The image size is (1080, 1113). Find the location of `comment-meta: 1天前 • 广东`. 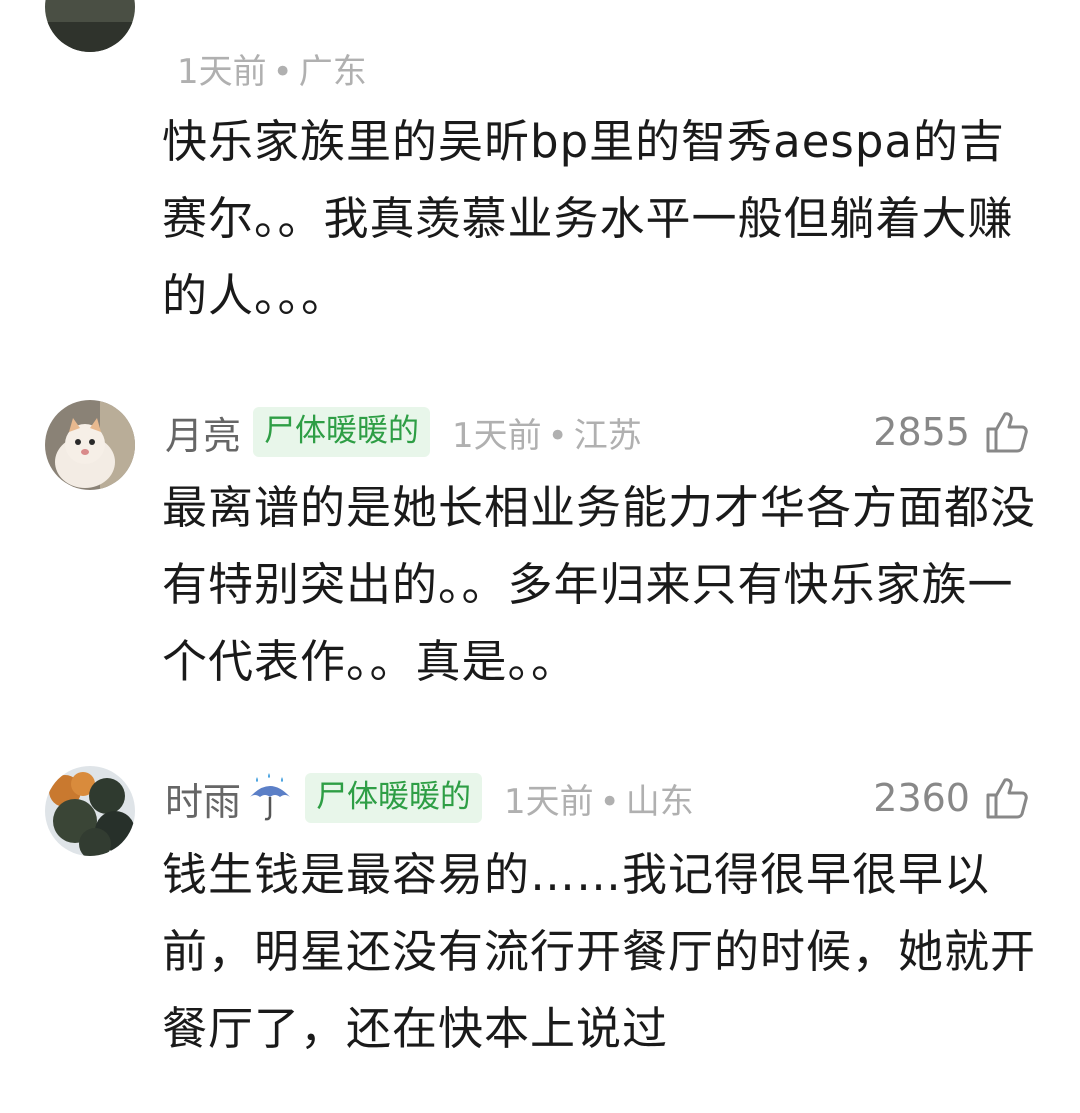

comment-meta: 1天前 • 广东 is located at coordinates (272, 68).